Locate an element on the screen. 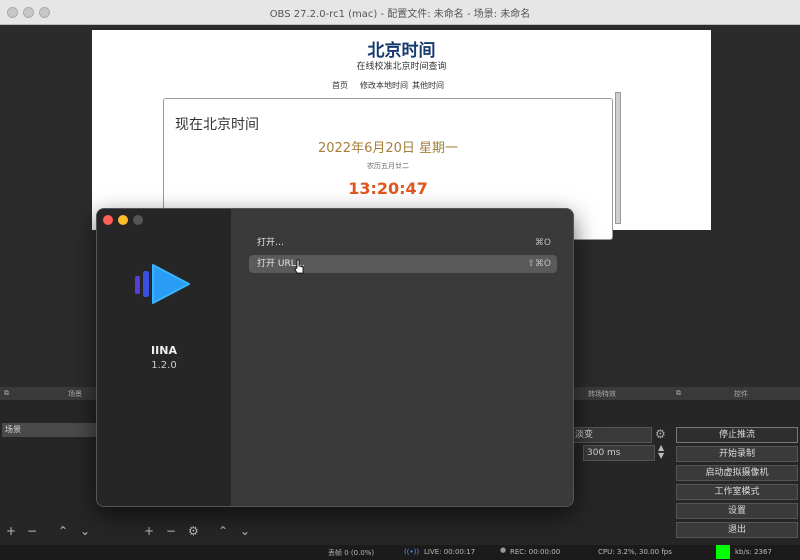  spinbox-arrows-icon: ▲ ▼ is located at coordinates (661, 452).